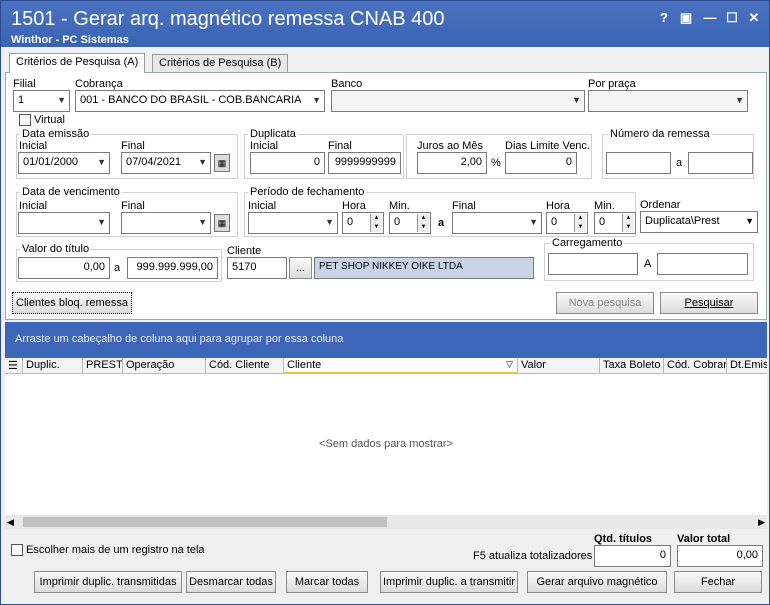  I want to click on min2-label: Min., so click(604, 206).